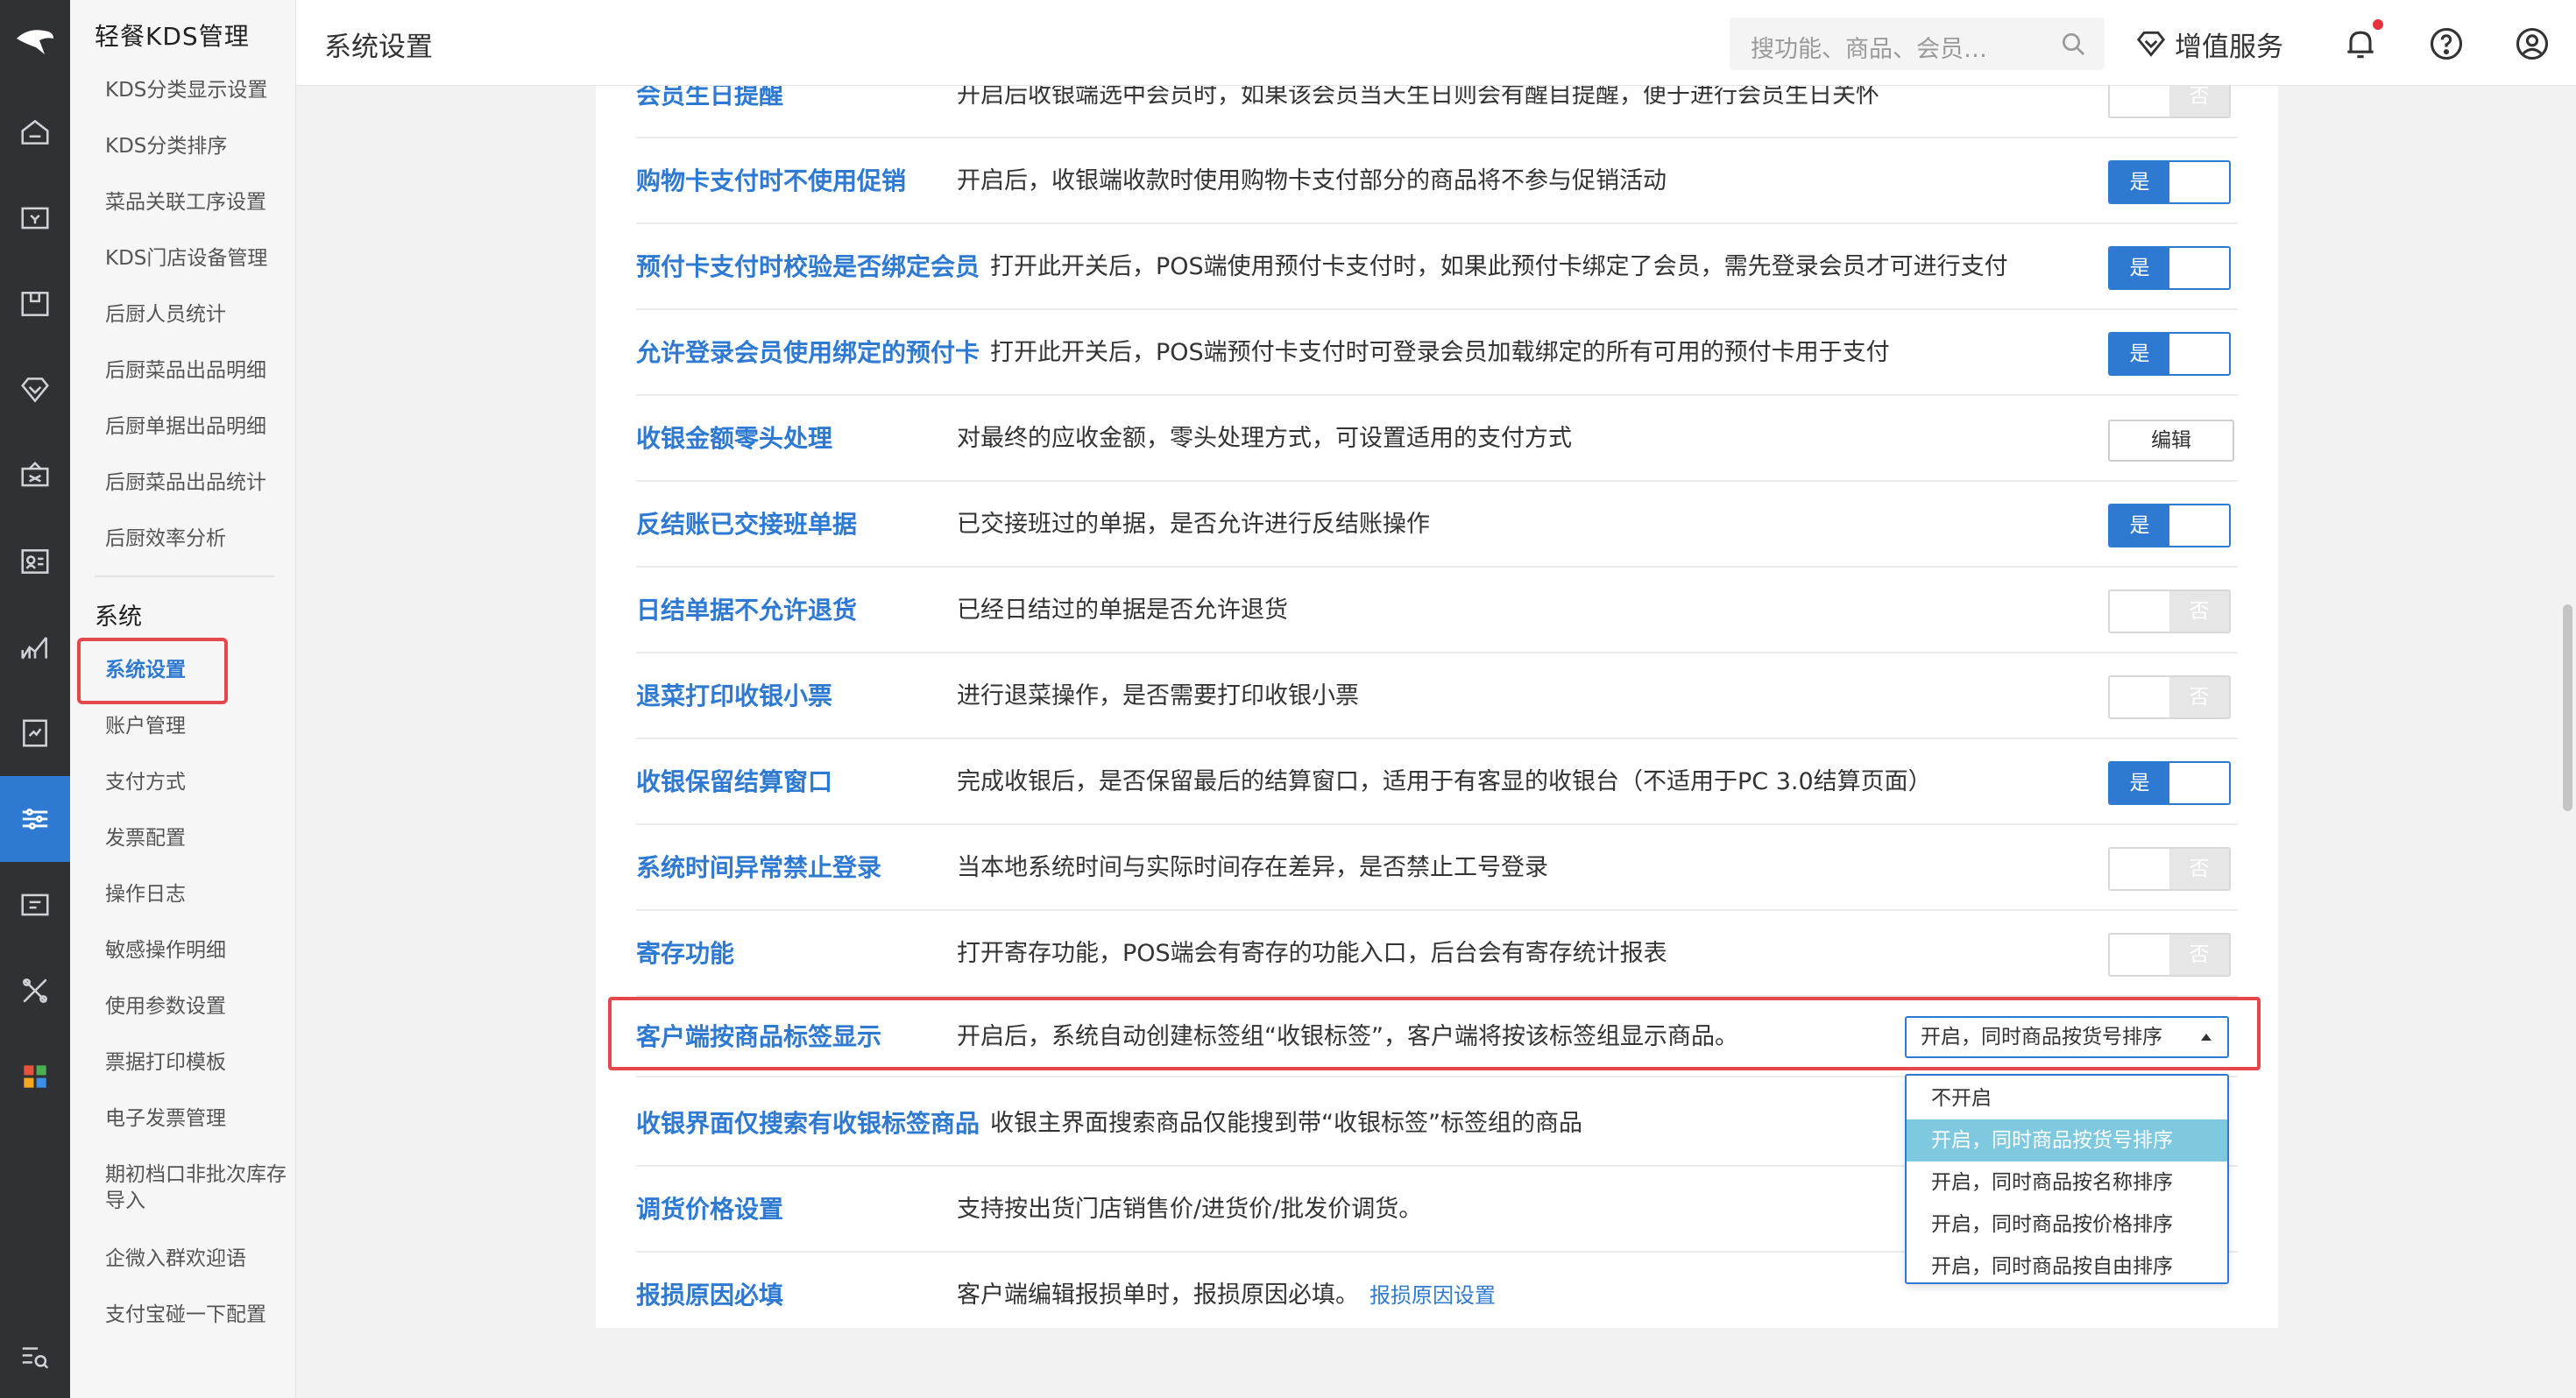  I want to click on sidebar-item-kds-devices: KDS门店设备管理, so click(197, 258).